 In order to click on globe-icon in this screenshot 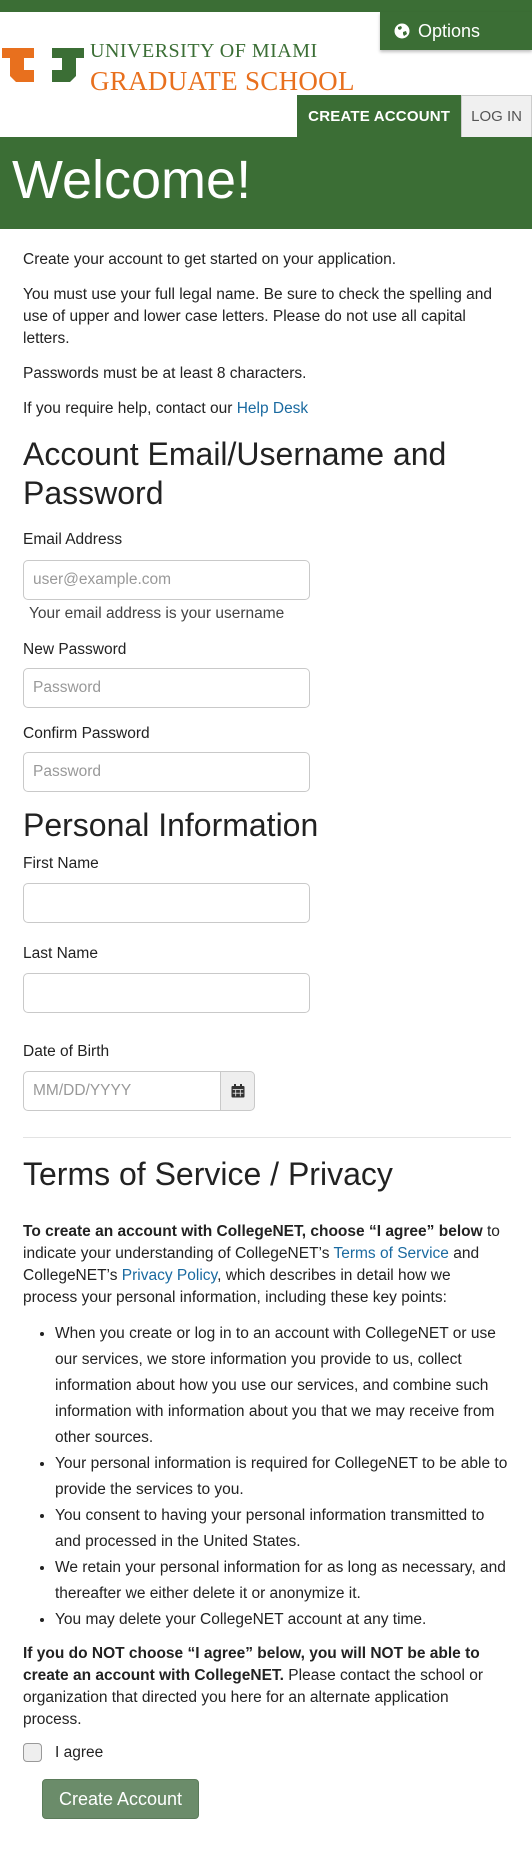, I will do `click(402, 31)`.